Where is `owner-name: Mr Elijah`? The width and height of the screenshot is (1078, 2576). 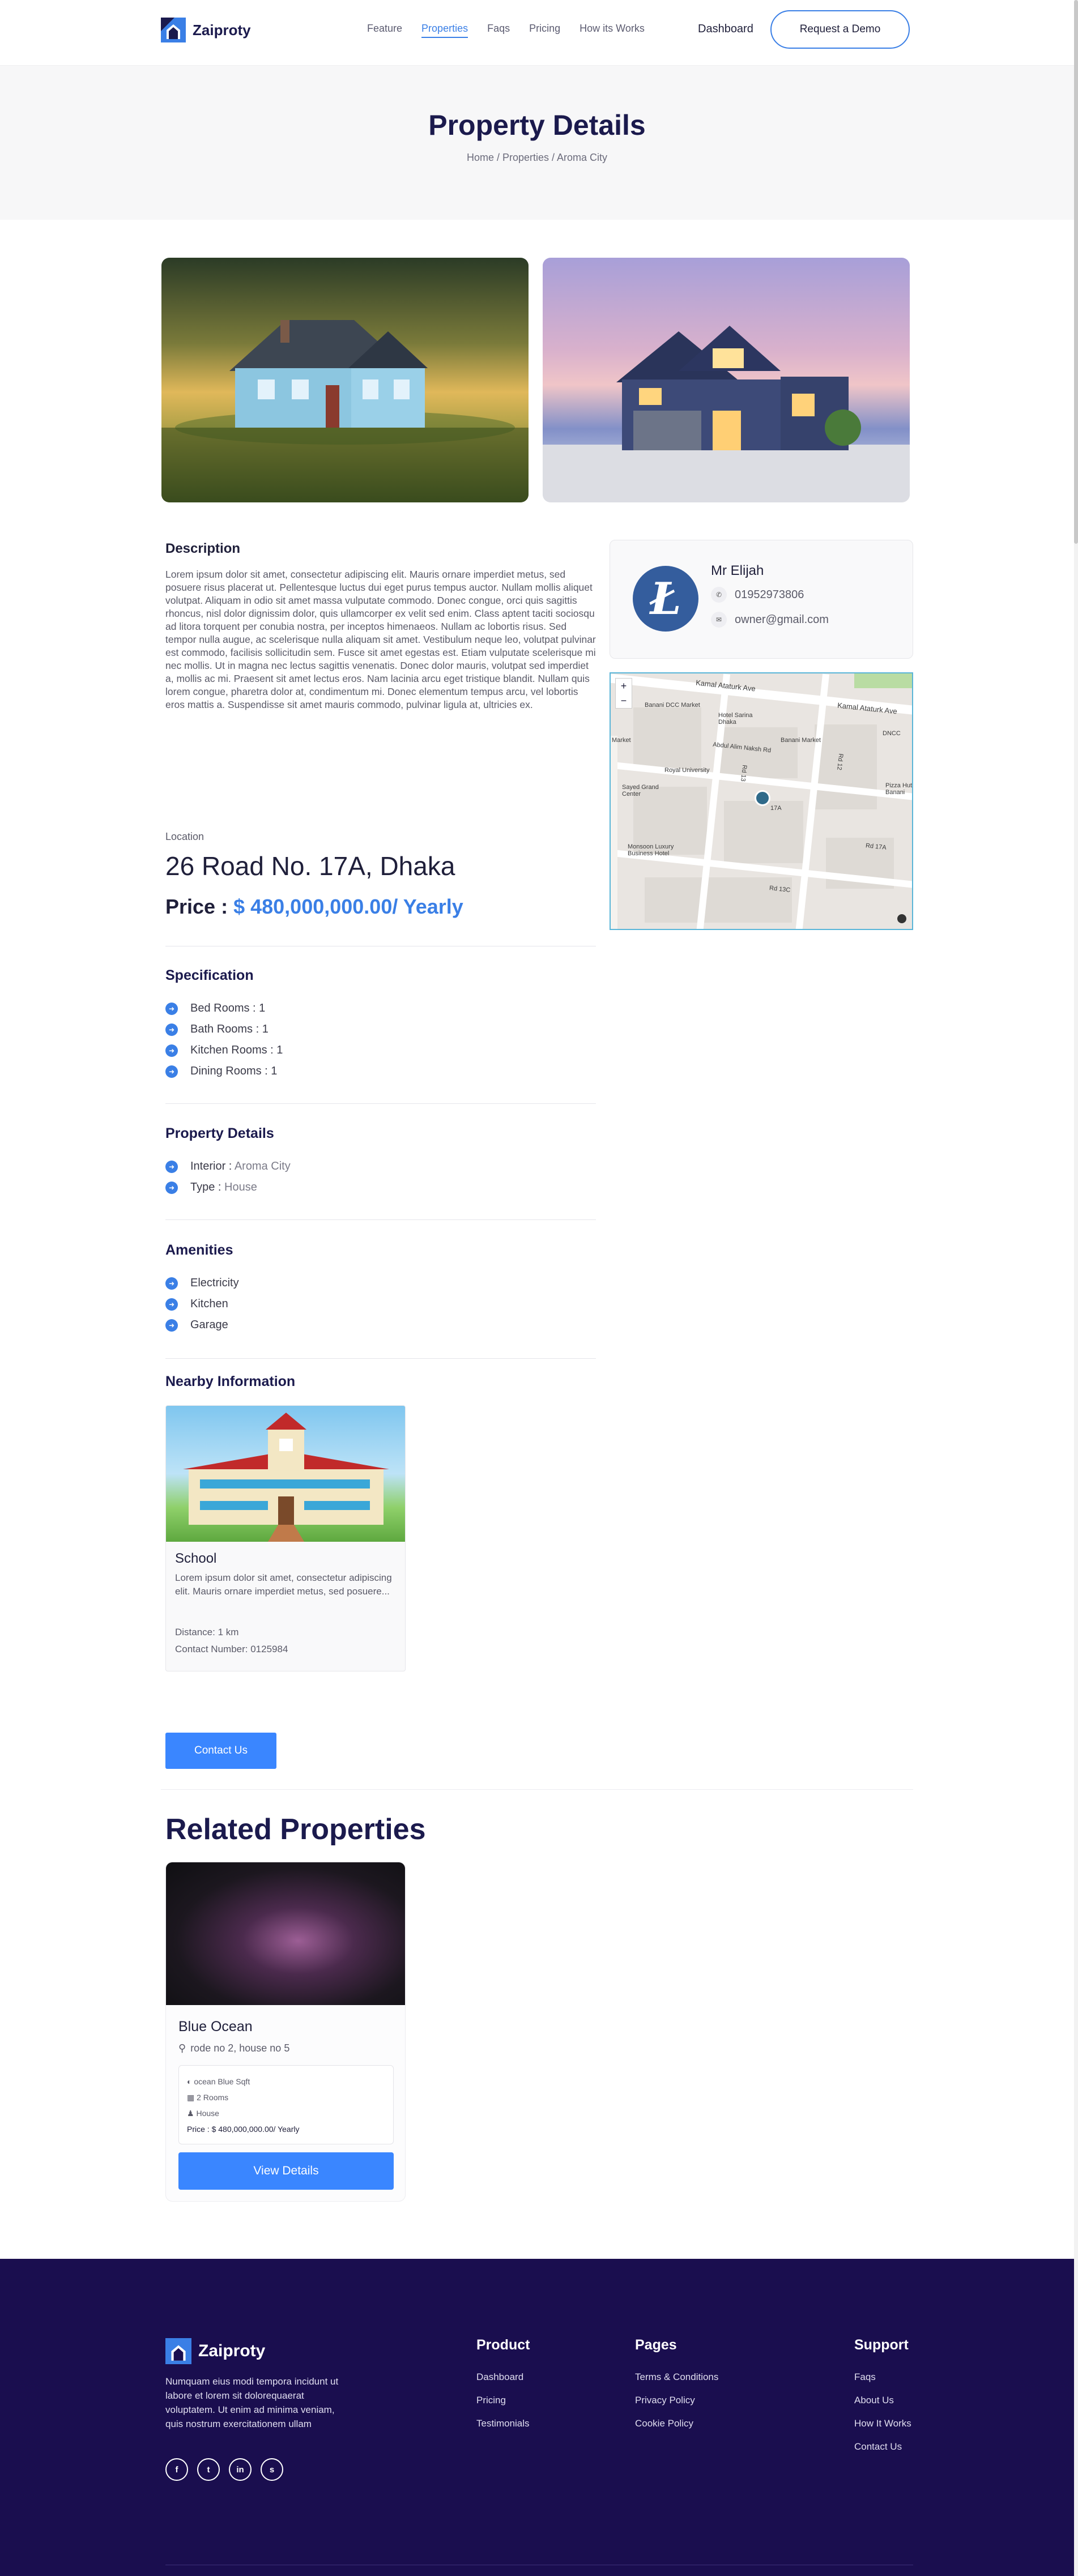
owner-name: Mr Elijah is located at coordinates (737, 570).